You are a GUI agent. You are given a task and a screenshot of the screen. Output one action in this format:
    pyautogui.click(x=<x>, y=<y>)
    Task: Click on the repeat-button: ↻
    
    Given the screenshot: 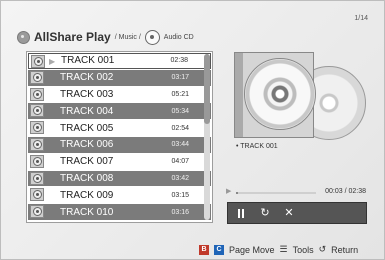 What is the action you would take?
    pyautogui.click(x=265, y=213)
    